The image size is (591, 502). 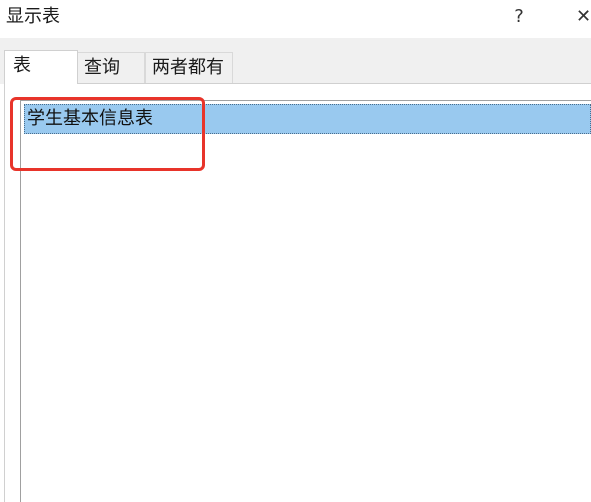 I want to click on tab-strip: 表 查询 两者都有, so click(x=295, y=61).